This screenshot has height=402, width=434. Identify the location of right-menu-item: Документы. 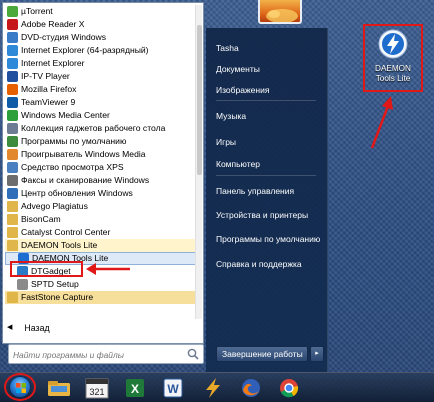
(267, 69).